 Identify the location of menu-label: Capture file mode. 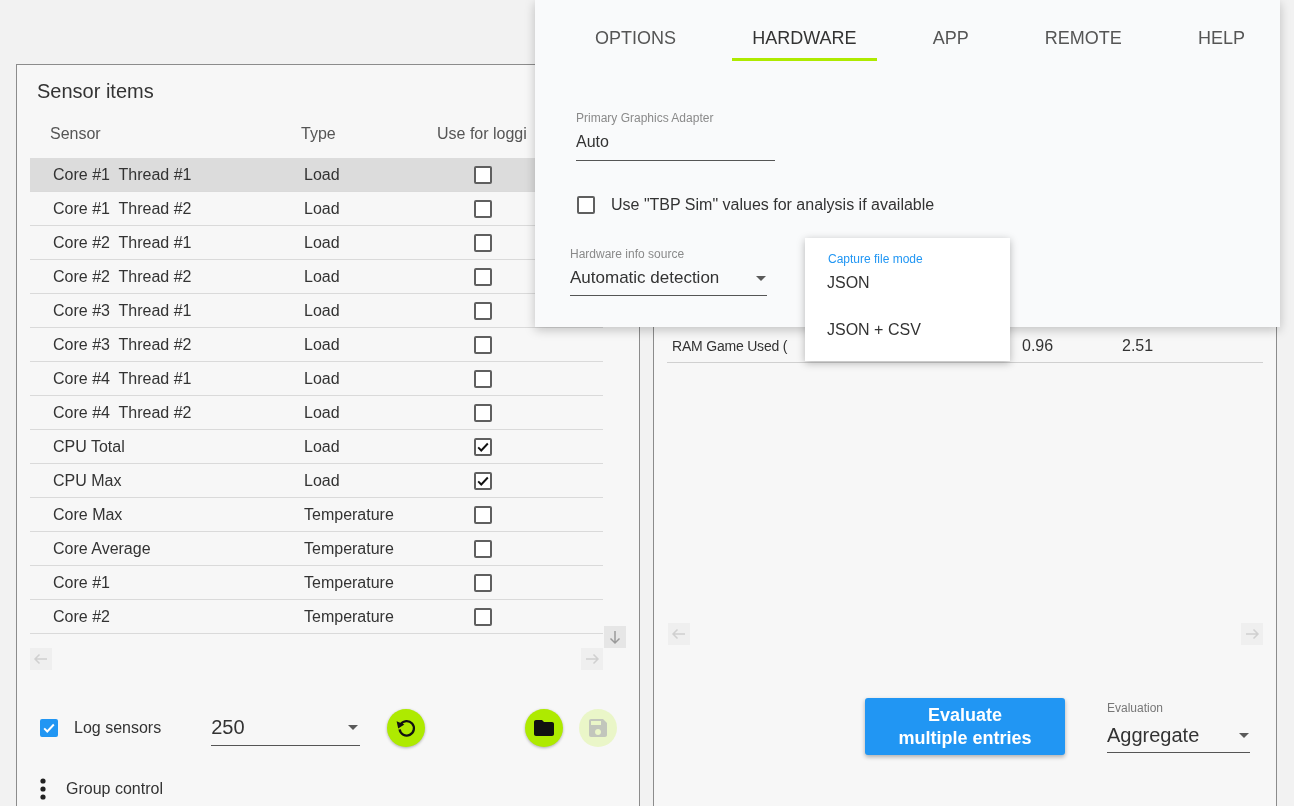
(875, 259).